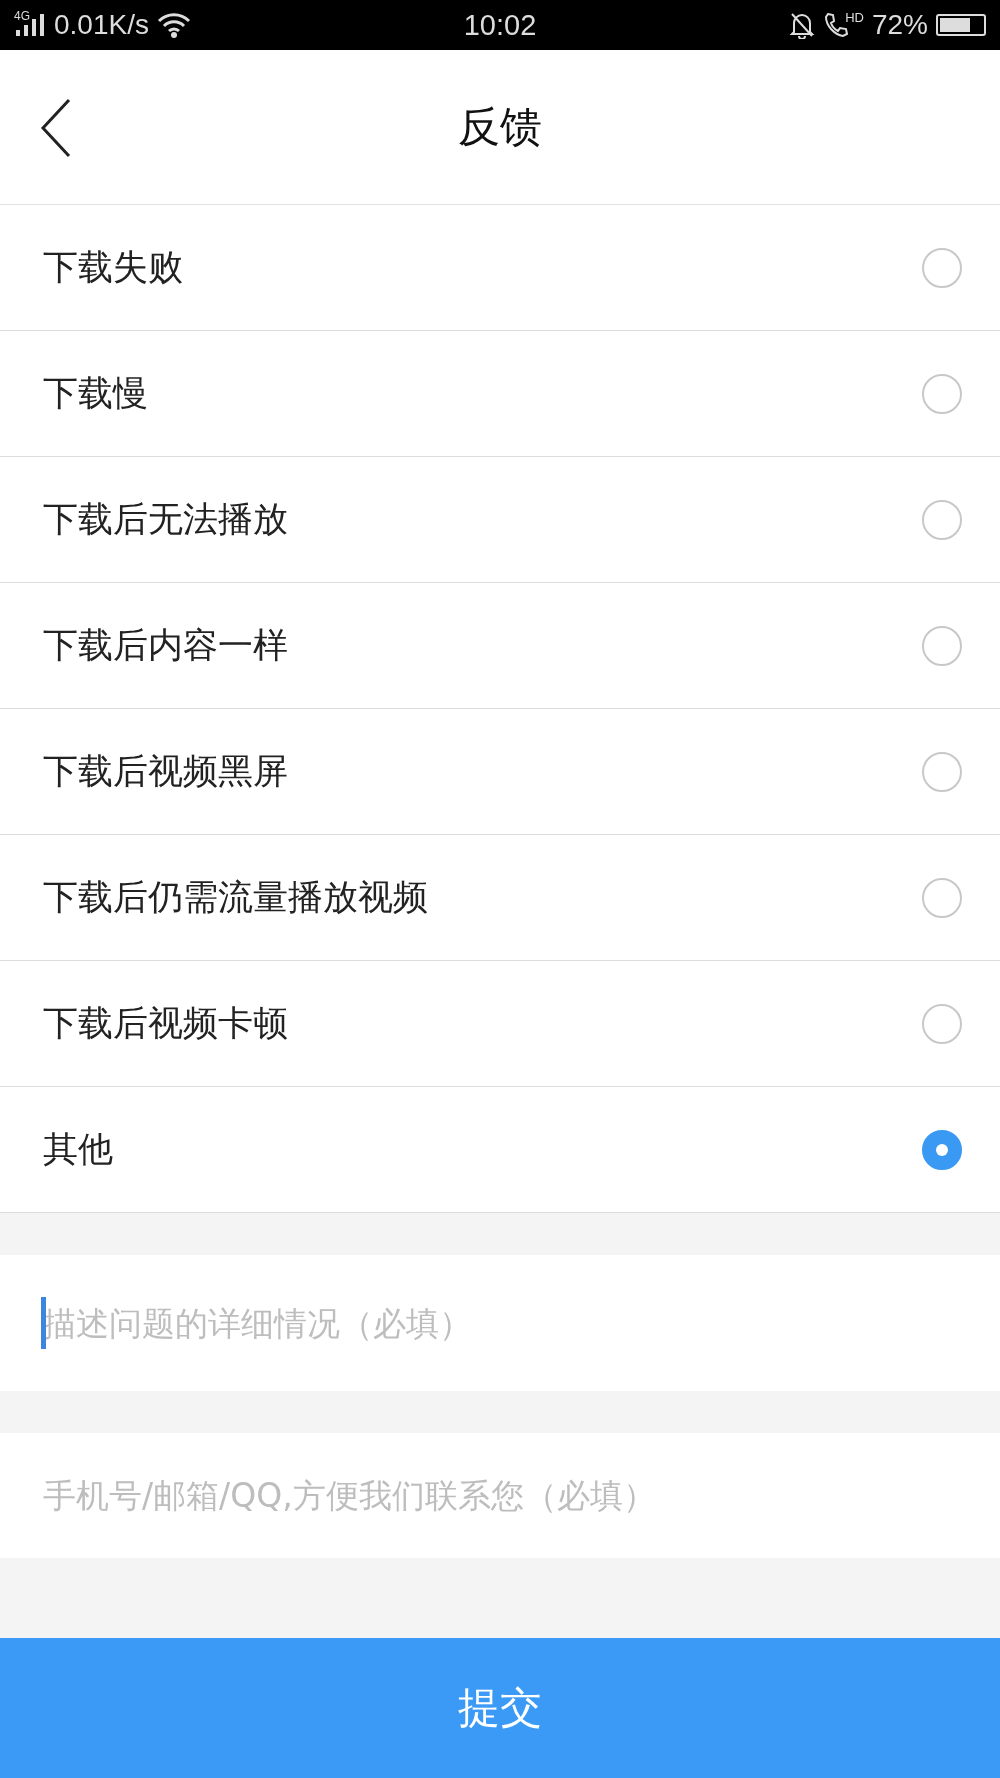 The height and width of the screenshot is (1778, 1000). I want to click on network-type: 4G, so click(22, 16).